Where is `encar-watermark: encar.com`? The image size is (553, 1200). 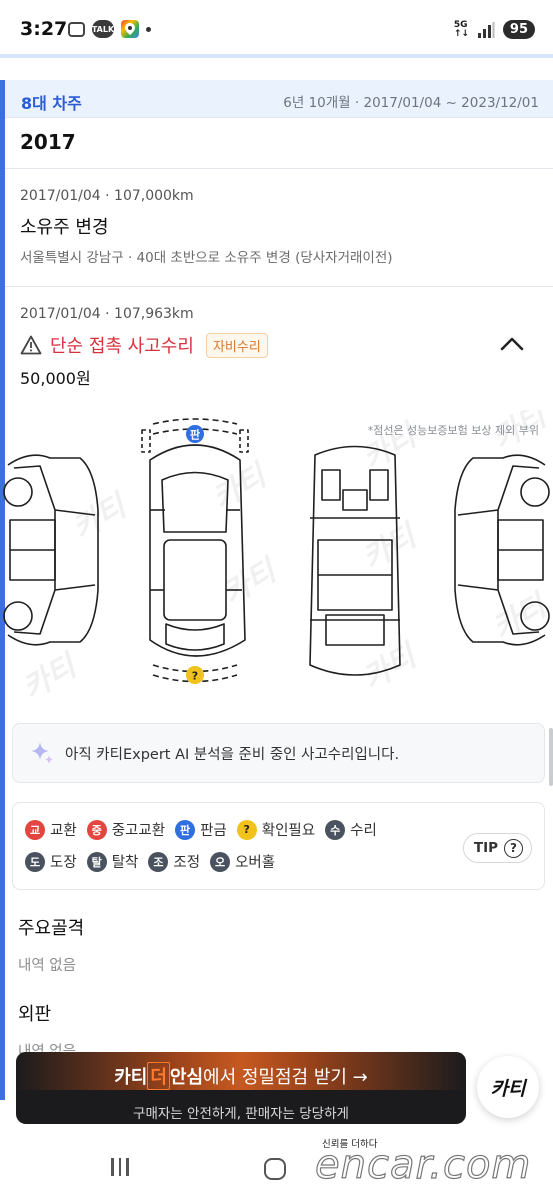
encar-watermark: encar.com is located at coordinates (423, 1164).